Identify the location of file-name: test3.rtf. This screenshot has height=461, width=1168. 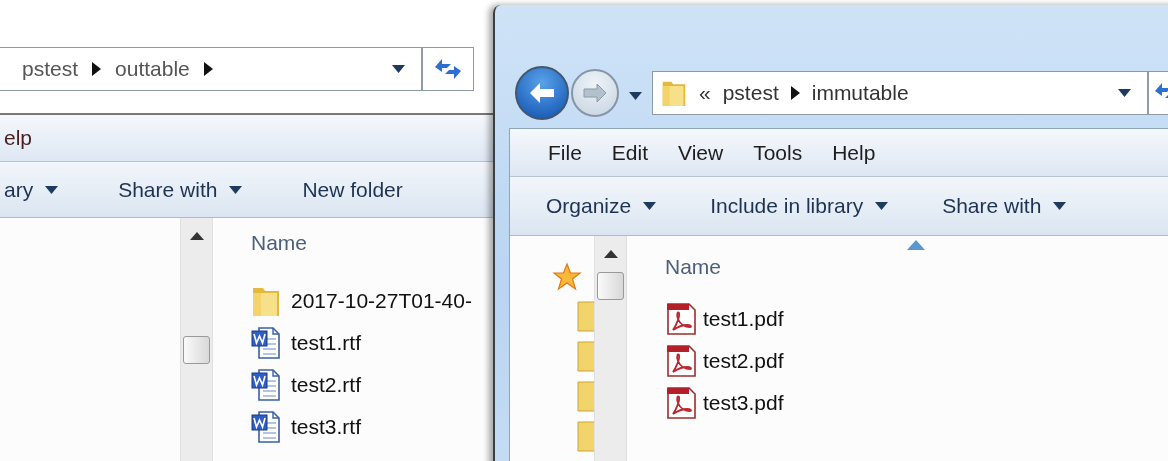
(326, 427).